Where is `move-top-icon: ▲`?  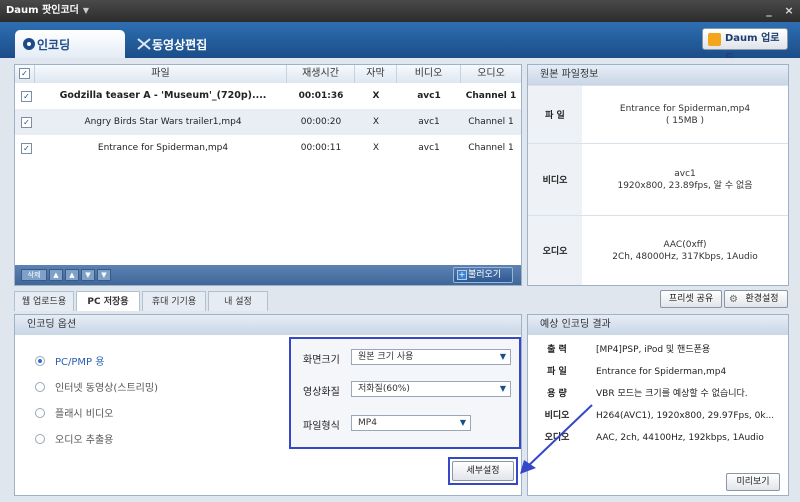 move-top-icon: ▲ is located at coordinates (56, 275).